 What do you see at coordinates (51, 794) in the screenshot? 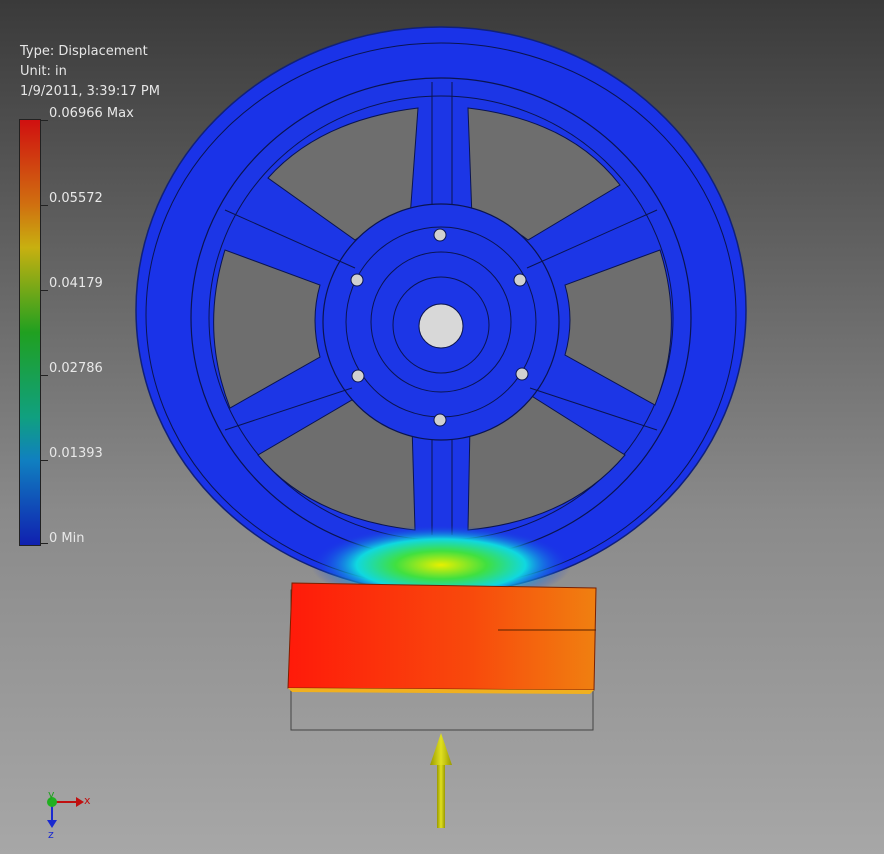
I see `axis-y-label: y` at bounding box center [51, 794].